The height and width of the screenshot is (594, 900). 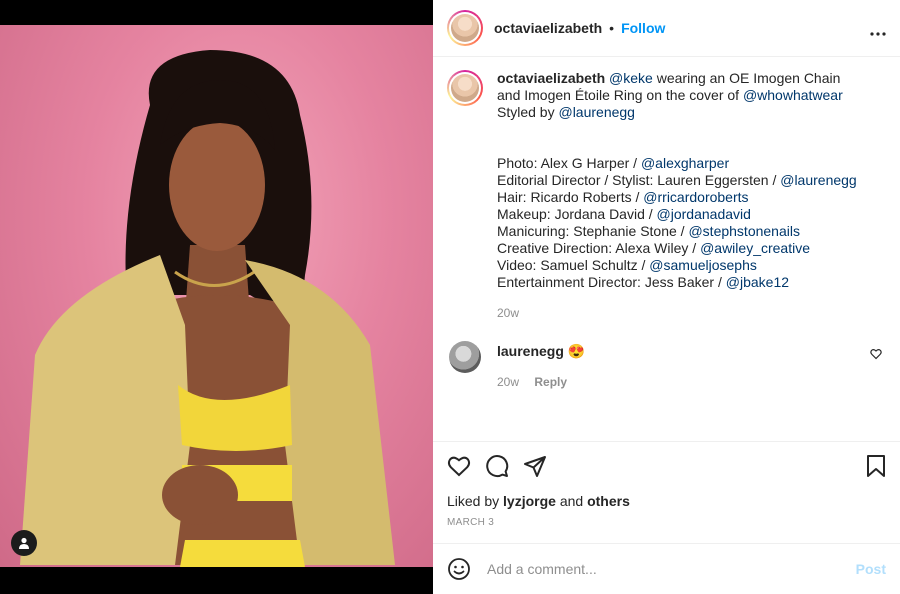 I want to click on credit-handle: @jbake12, so click(x=757, y=282).